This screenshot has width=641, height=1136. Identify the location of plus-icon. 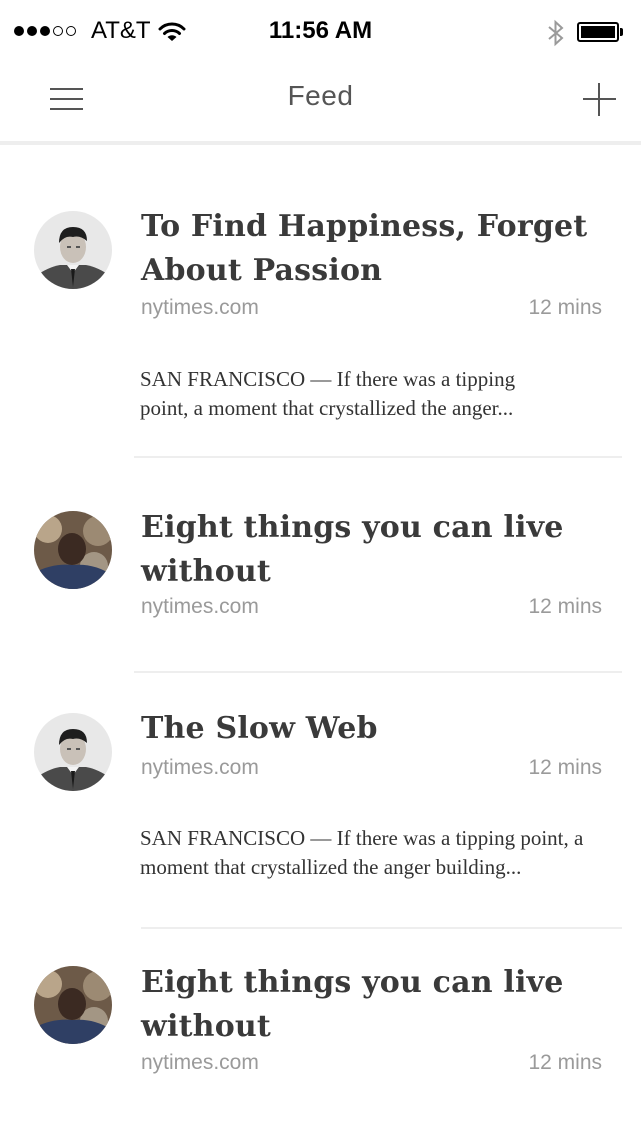
(600, 100).